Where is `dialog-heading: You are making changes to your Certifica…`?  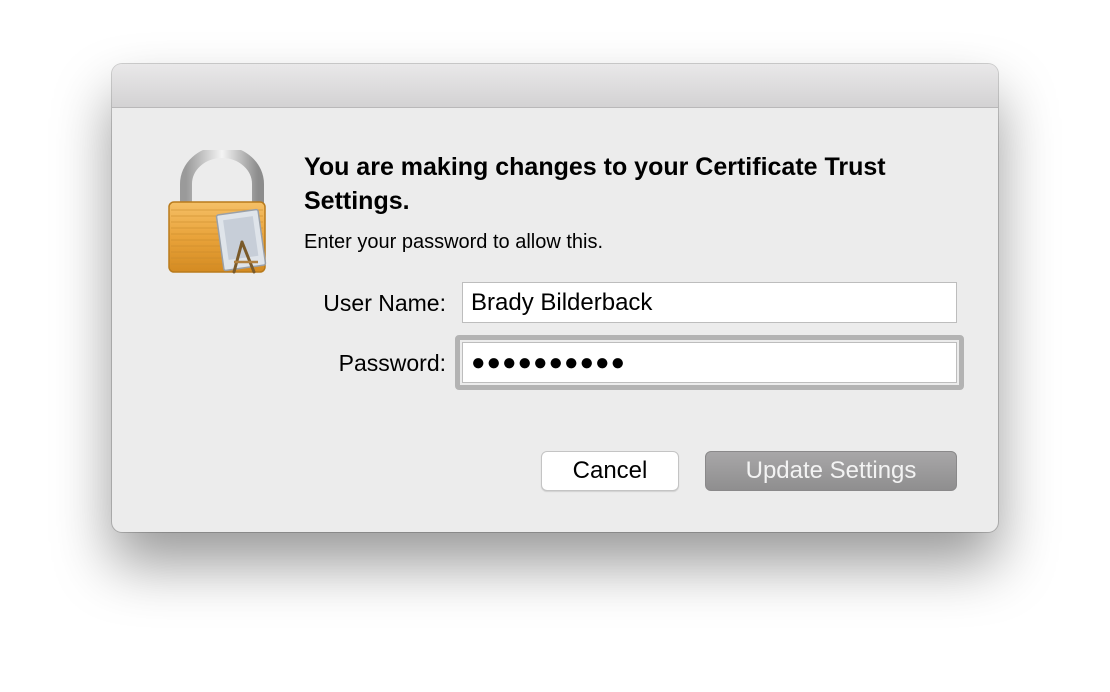
dialog-heading: You are making changes to your Certifica… is located at coordinates (595, 184).